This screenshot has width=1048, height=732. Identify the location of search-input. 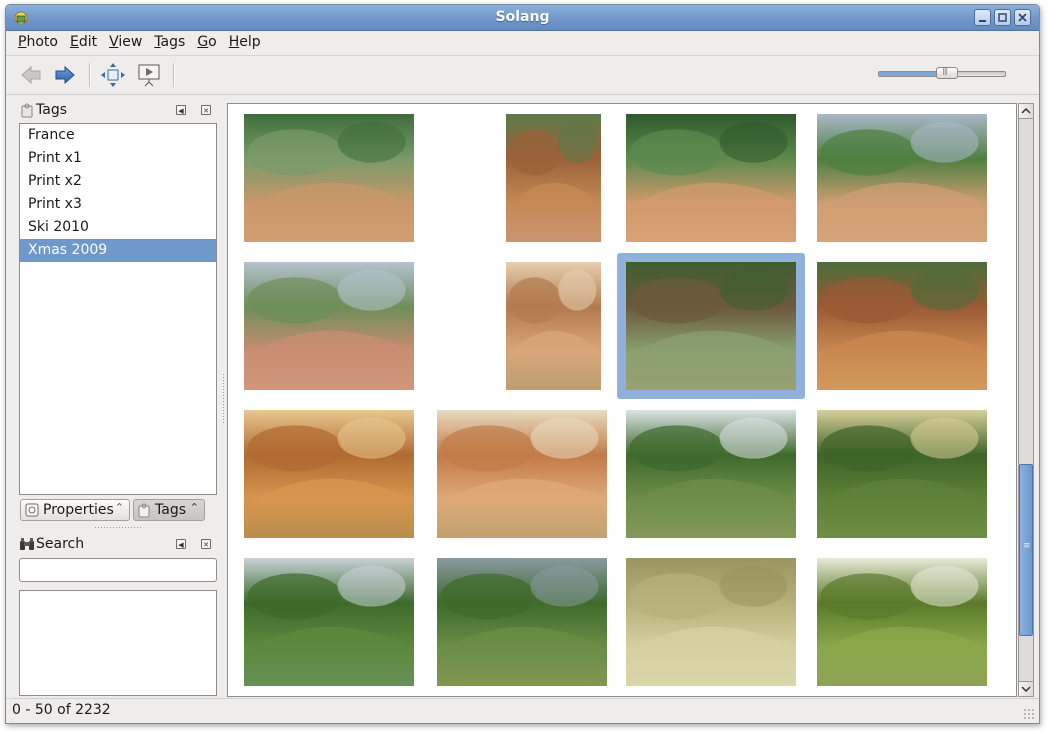
(118, 570).